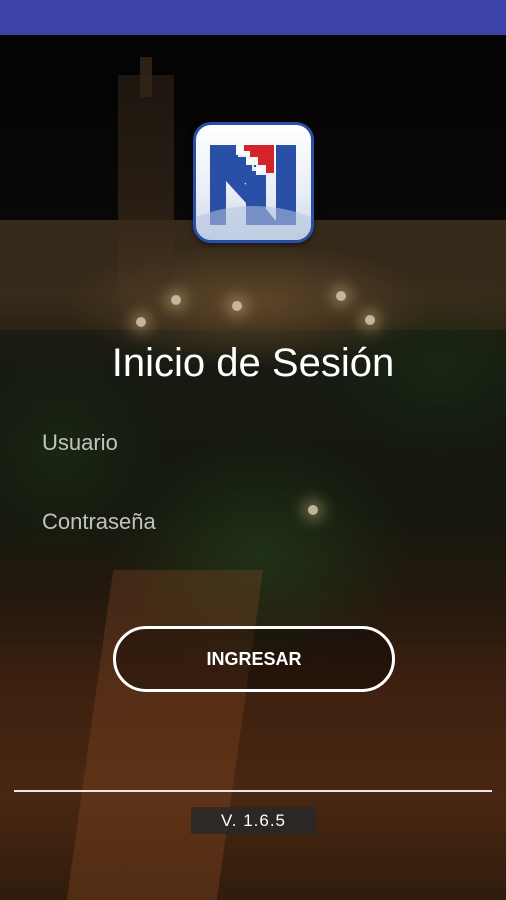  I want to click on version-label: V. 1.6.5, so click(253, 820).